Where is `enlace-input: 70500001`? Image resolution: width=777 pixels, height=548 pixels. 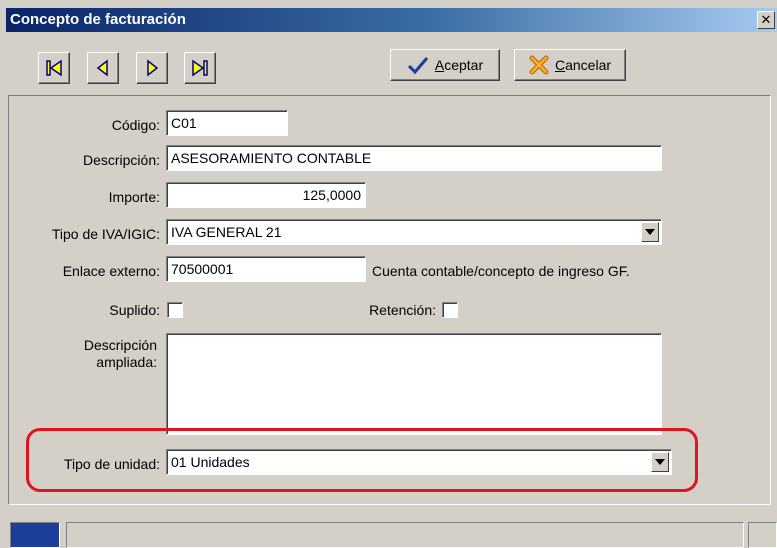 enlace-input: 70500001 is located at coordinates (266, 269).